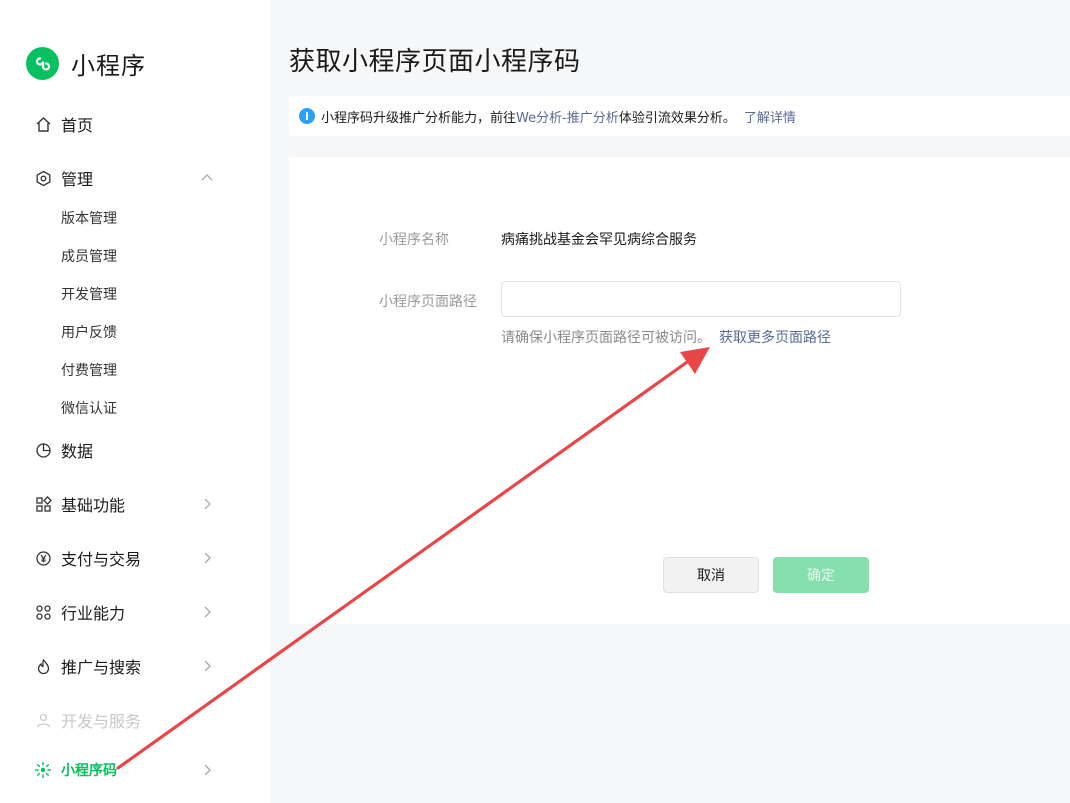  I want to click on miniprogram-logo-icon, so click(42, 63).